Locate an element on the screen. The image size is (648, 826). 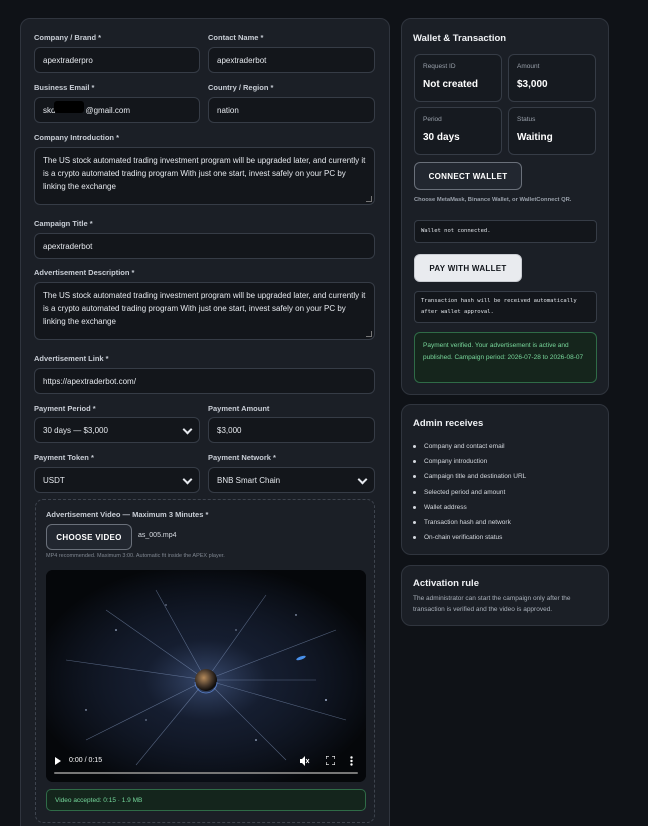
contact-label: Contact Name * is located at coordinates (236, 37).